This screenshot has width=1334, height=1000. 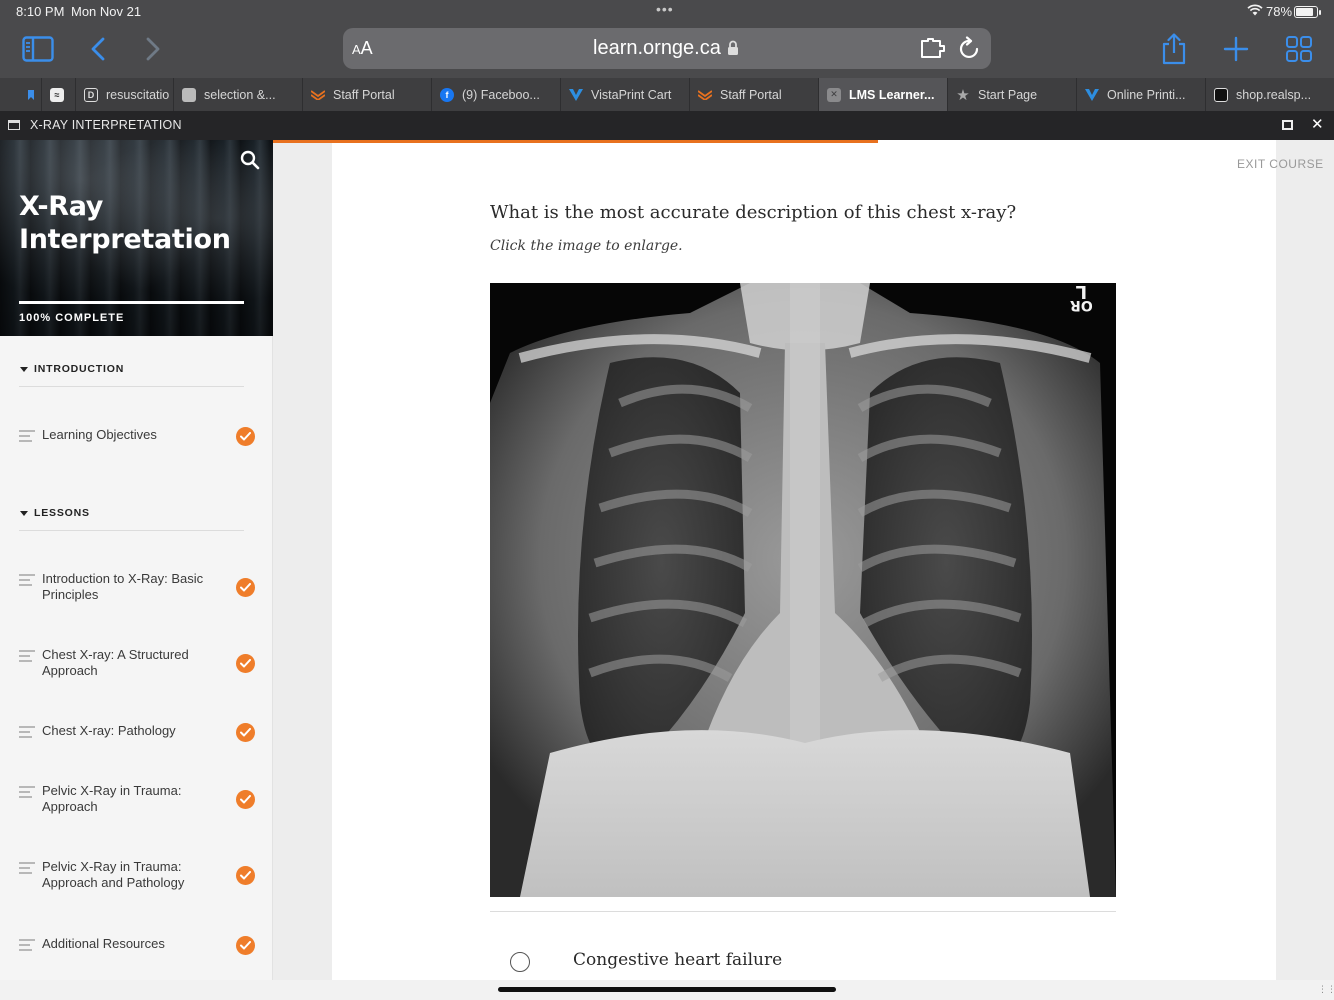 What do you see at coordinates (970, 50) in the screenshot?
I see `reload-icon` at bounding box center [970, 50].